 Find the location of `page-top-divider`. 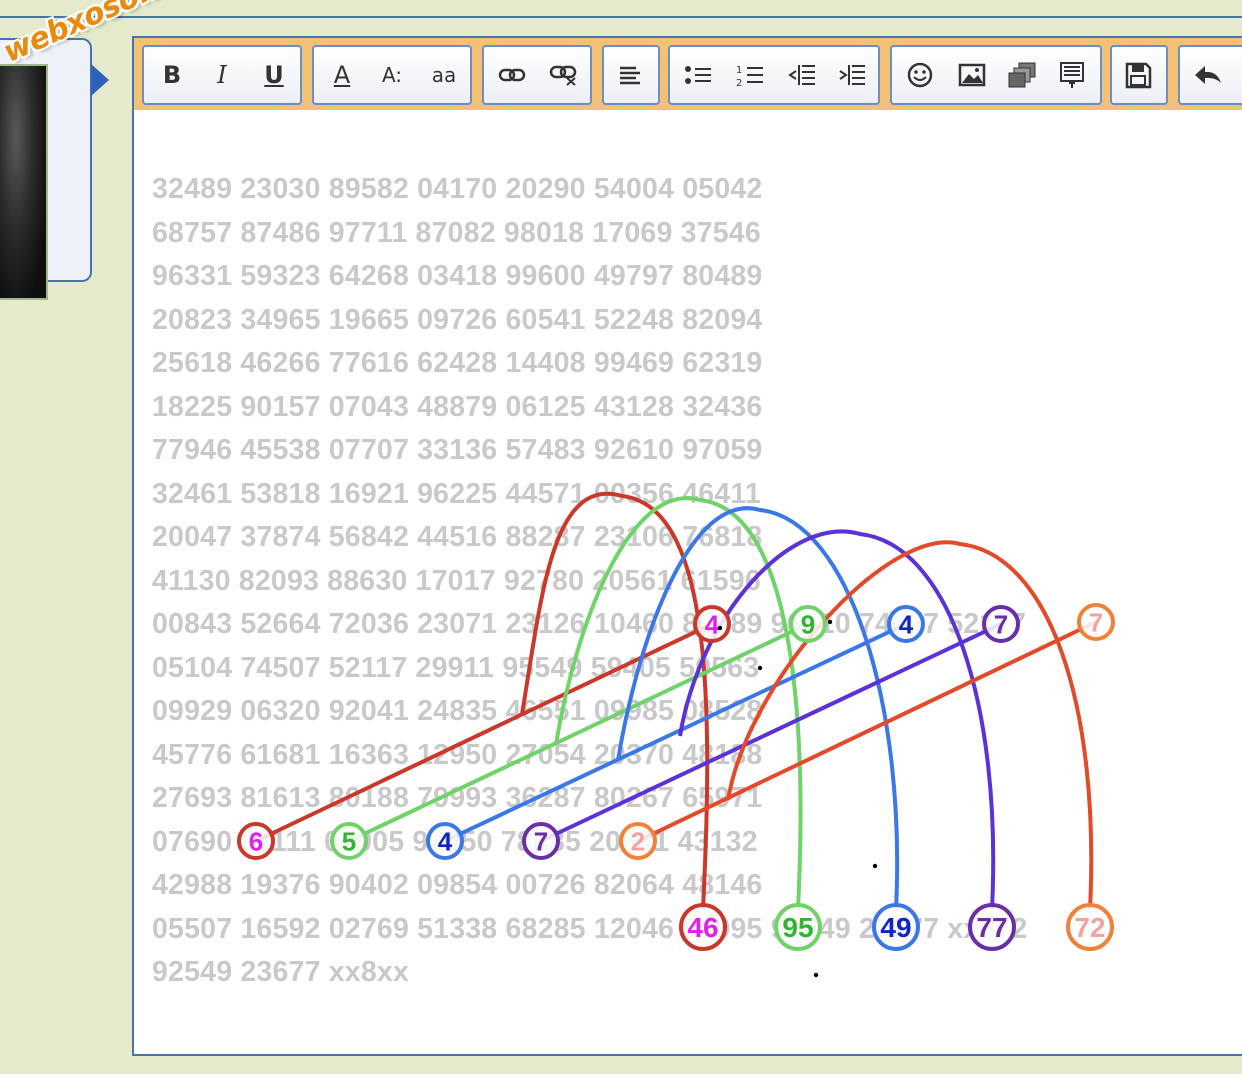

page-top-divider is located at coordinates (621, 17).